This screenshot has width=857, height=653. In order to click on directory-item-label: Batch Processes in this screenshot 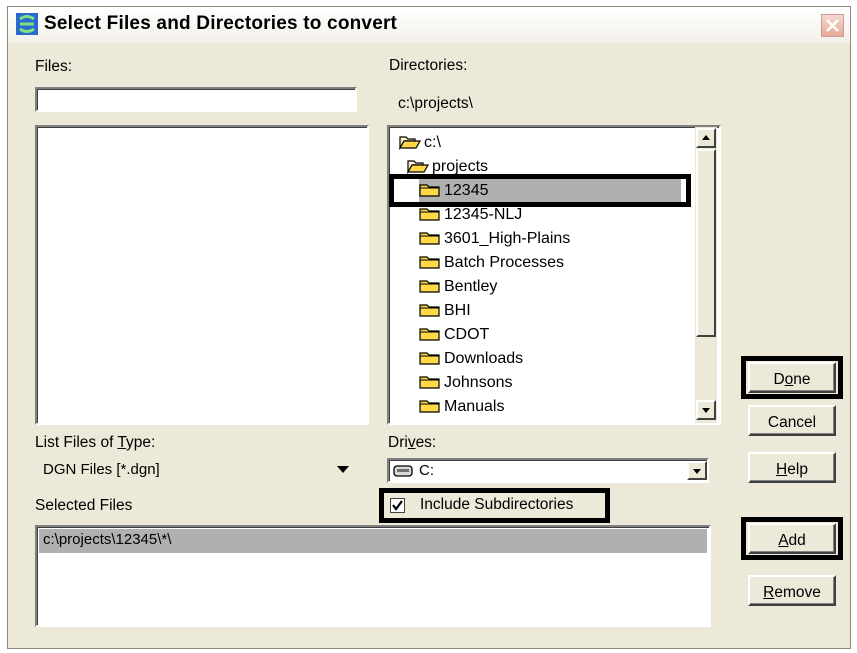, I will do `click(504, 262)`.